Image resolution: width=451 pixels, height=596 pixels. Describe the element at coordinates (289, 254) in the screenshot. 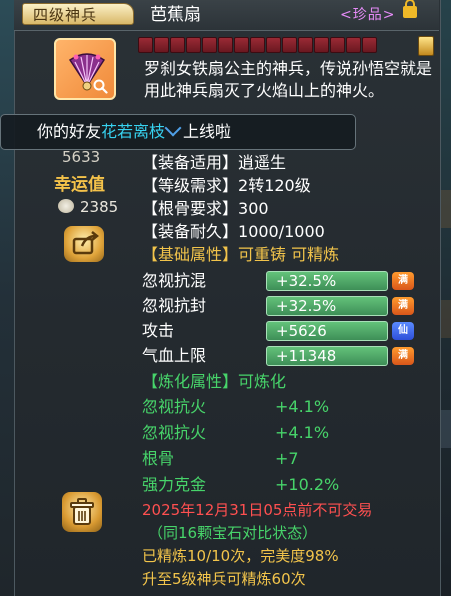

I see `attr-value: 可重铸 可精炼` at that location.